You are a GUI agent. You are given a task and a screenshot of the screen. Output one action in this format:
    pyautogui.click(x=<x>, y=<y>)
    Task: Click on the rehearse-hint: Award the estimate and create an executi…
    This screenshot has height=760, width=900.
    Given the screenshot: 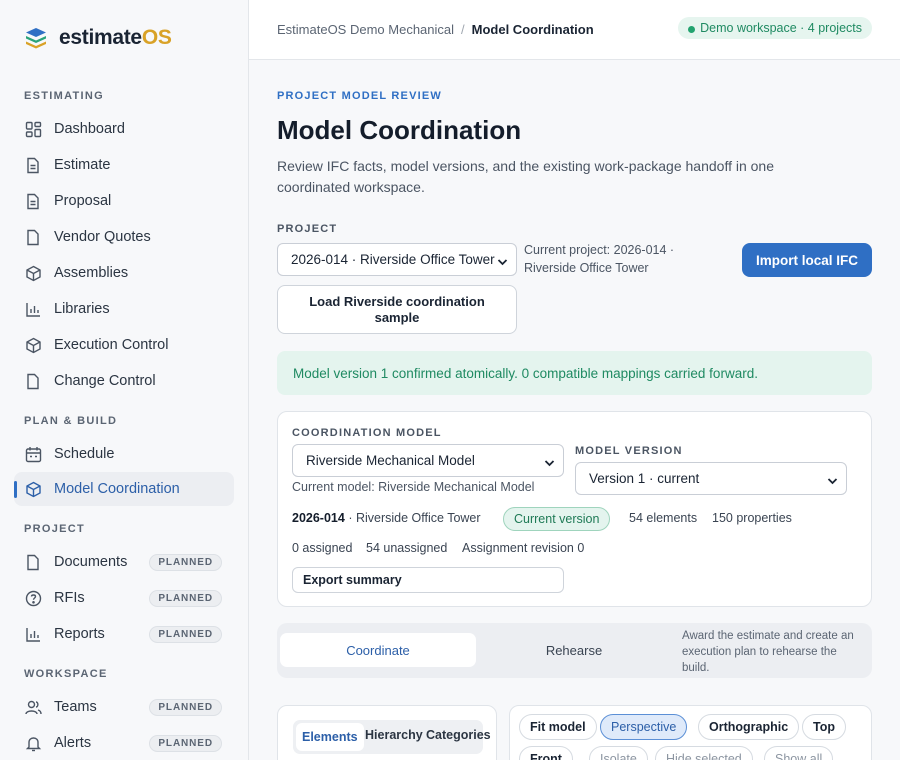 What is the action you would take?
    pyautogui.click(x=768, y=652)
    